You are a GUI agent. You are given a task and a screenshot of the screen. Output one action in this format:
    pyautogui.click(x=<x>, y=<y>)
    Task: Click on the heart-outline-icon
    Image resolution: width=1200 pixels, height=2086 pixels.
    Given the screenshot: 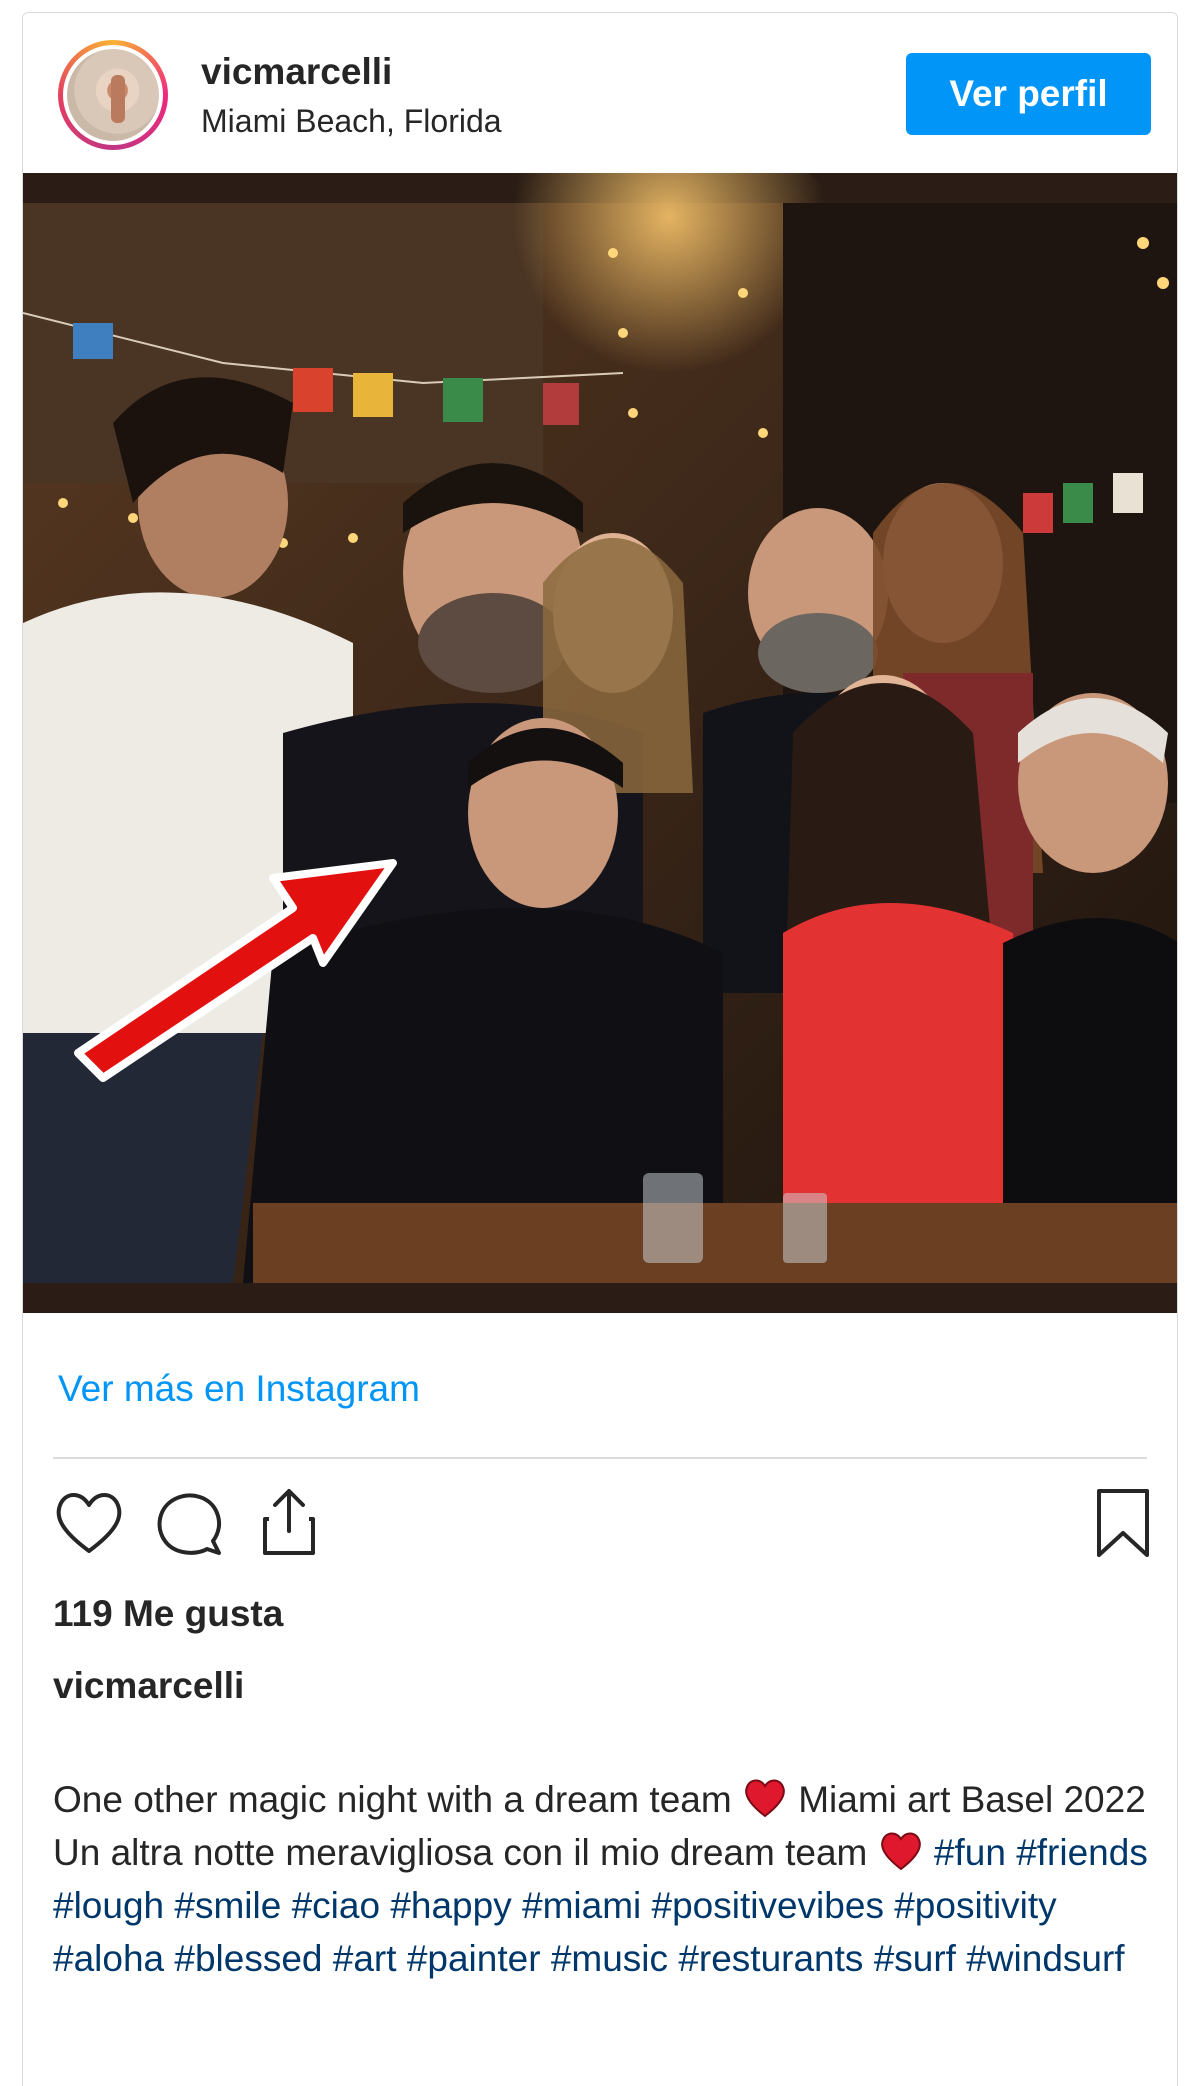 What is the action you would take?
    pyautogui.click(x=89, y=1523)
    